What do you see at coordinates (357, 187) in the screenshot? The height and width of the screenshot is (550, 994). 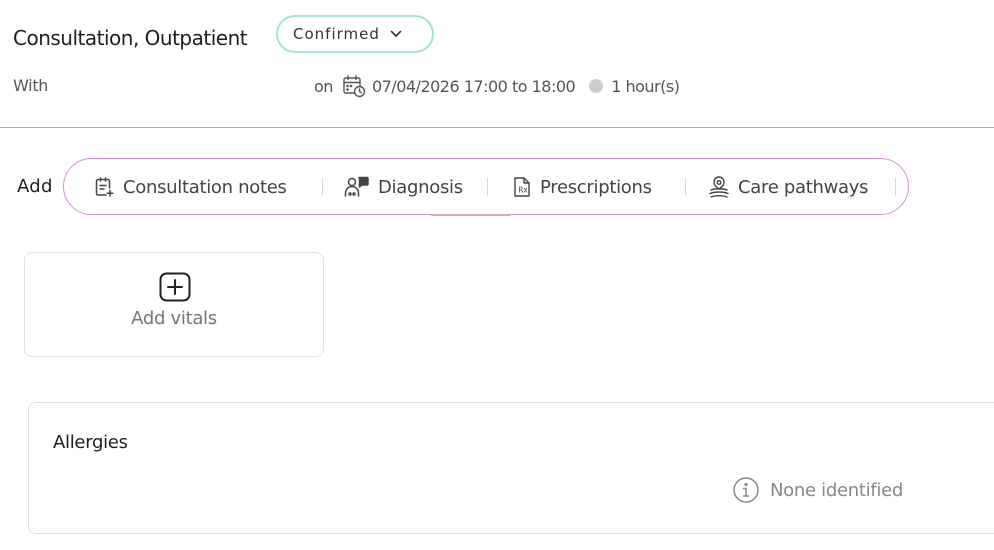 I see `doctor-patient-icon` at bounding box center [357, 187].